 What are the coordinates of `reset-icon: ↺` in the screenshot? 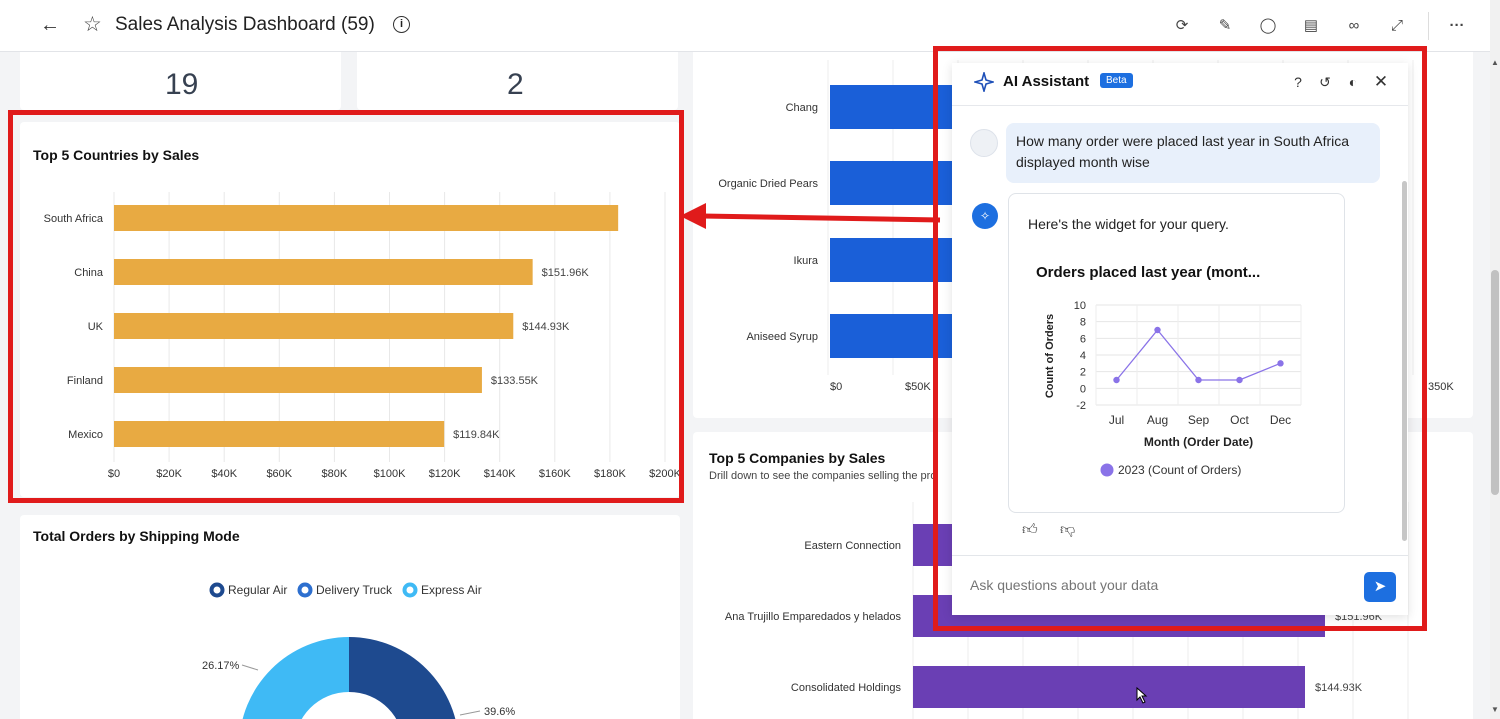 It's located at (1325, 82).